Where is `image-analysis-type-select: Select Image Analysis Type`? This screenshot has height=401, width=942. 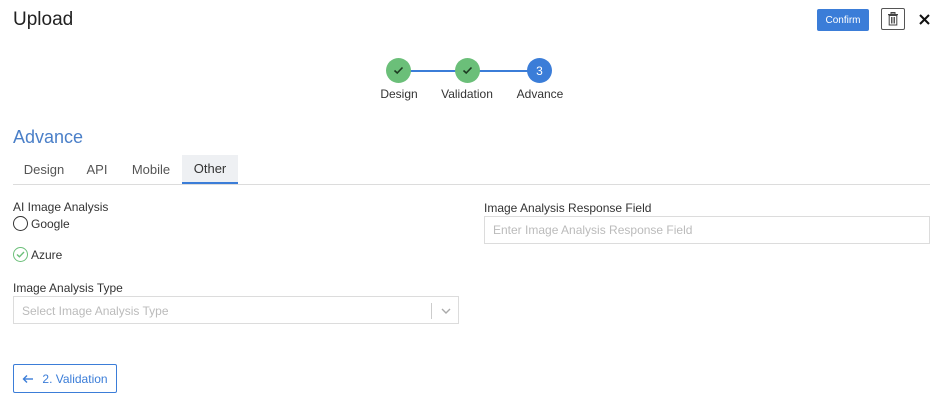
image-analysis-type-select: Select Image Analysis Type is located at coordinates (236, 310).